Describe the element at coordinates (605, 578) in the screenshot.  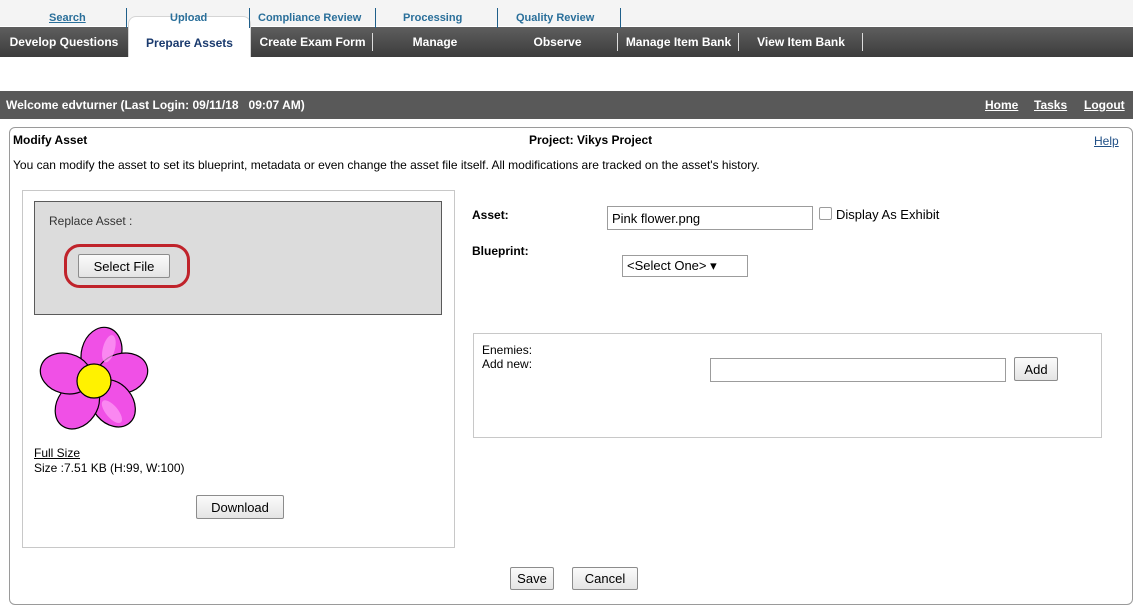
I see `cancel-button: Cancel` at that location.